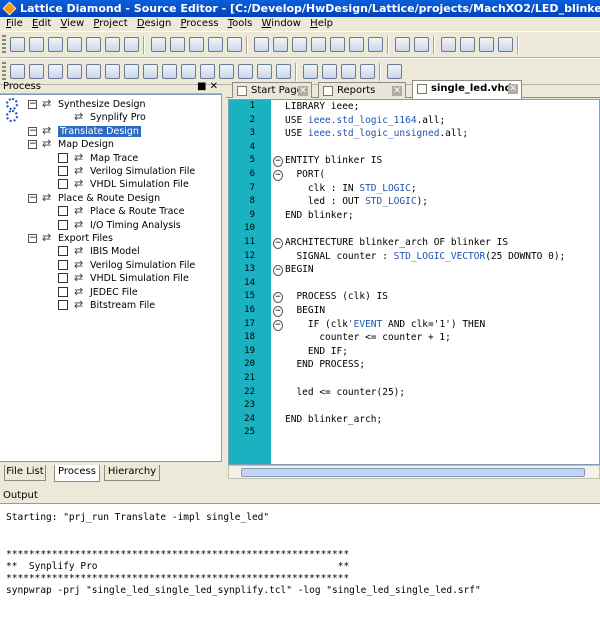 The height and width of the screenshot is (621, 600). What do you see at coordinates (421, 44) in the screenshot?
I see `settings-icon` at bounding box center [421, 44].